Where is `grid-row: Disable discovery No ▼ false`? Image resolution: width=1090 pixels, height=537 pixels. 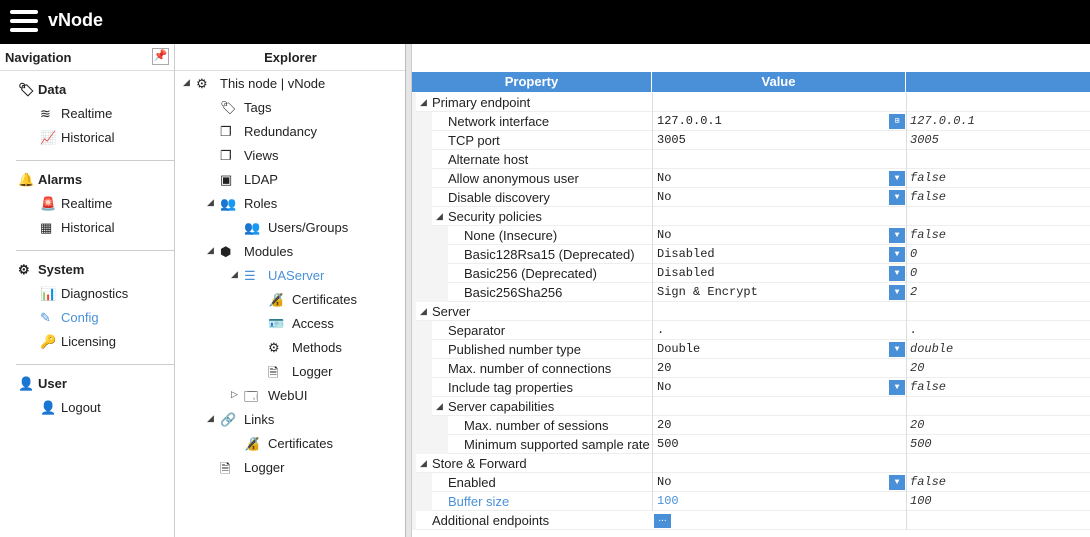 grid-row: Disable discovery No ▼ false is located at coordinates (751, 197).